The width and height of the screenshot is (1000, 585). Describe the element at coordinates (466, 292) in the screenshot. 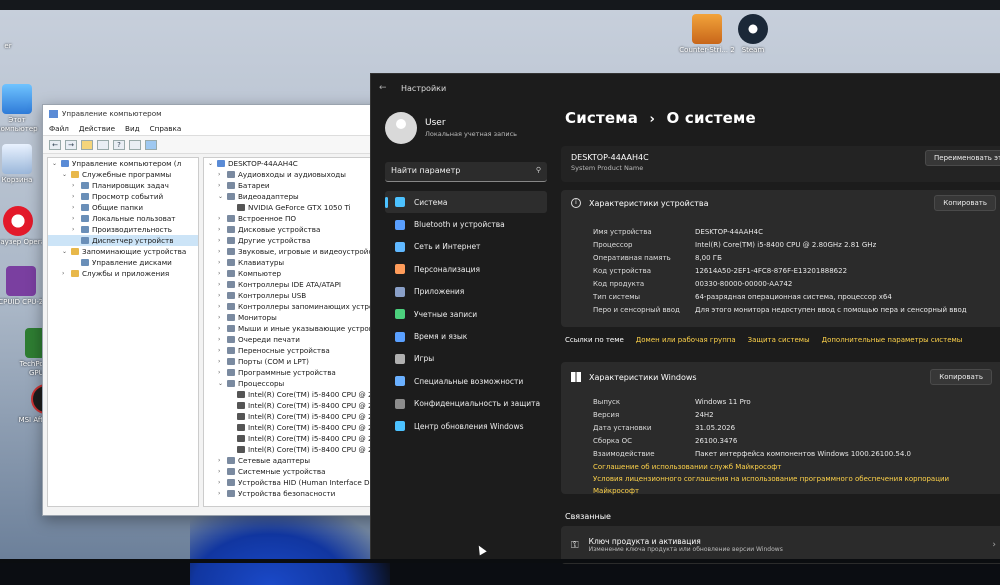

I see `nav-item: Приложения` at that location.